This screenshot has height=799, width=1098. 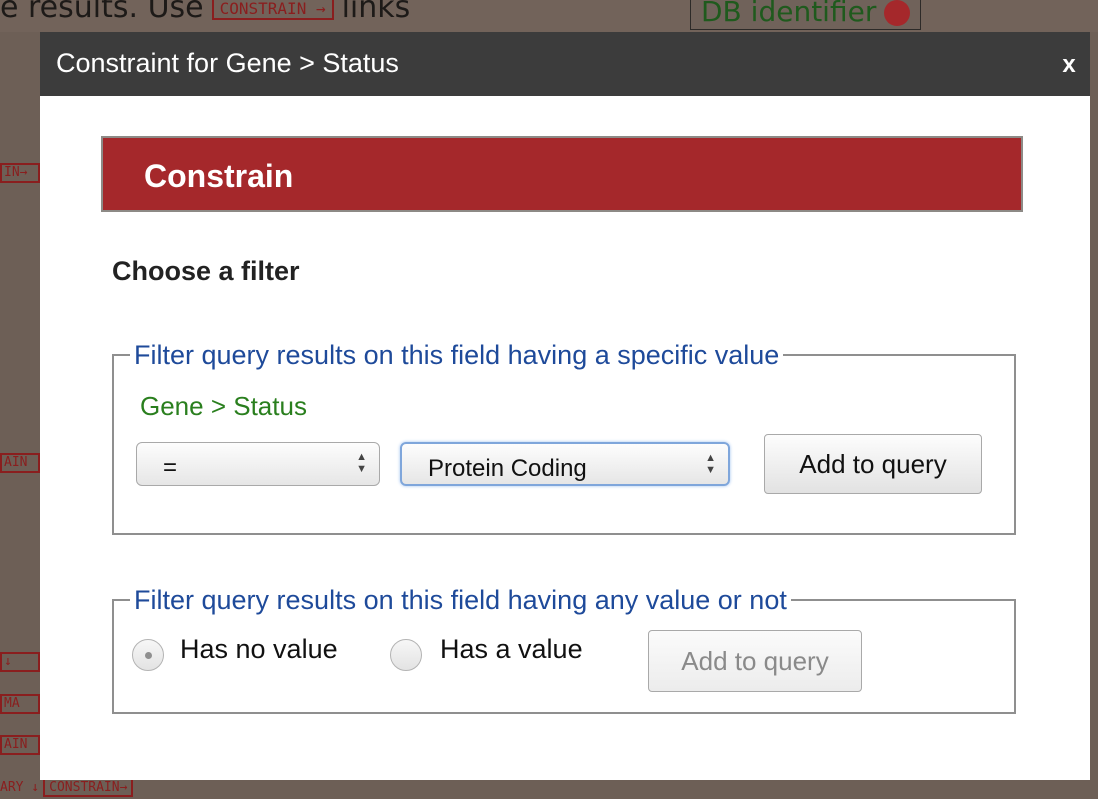 I want to click on background-right-strip, so click(x=1094, y=415).